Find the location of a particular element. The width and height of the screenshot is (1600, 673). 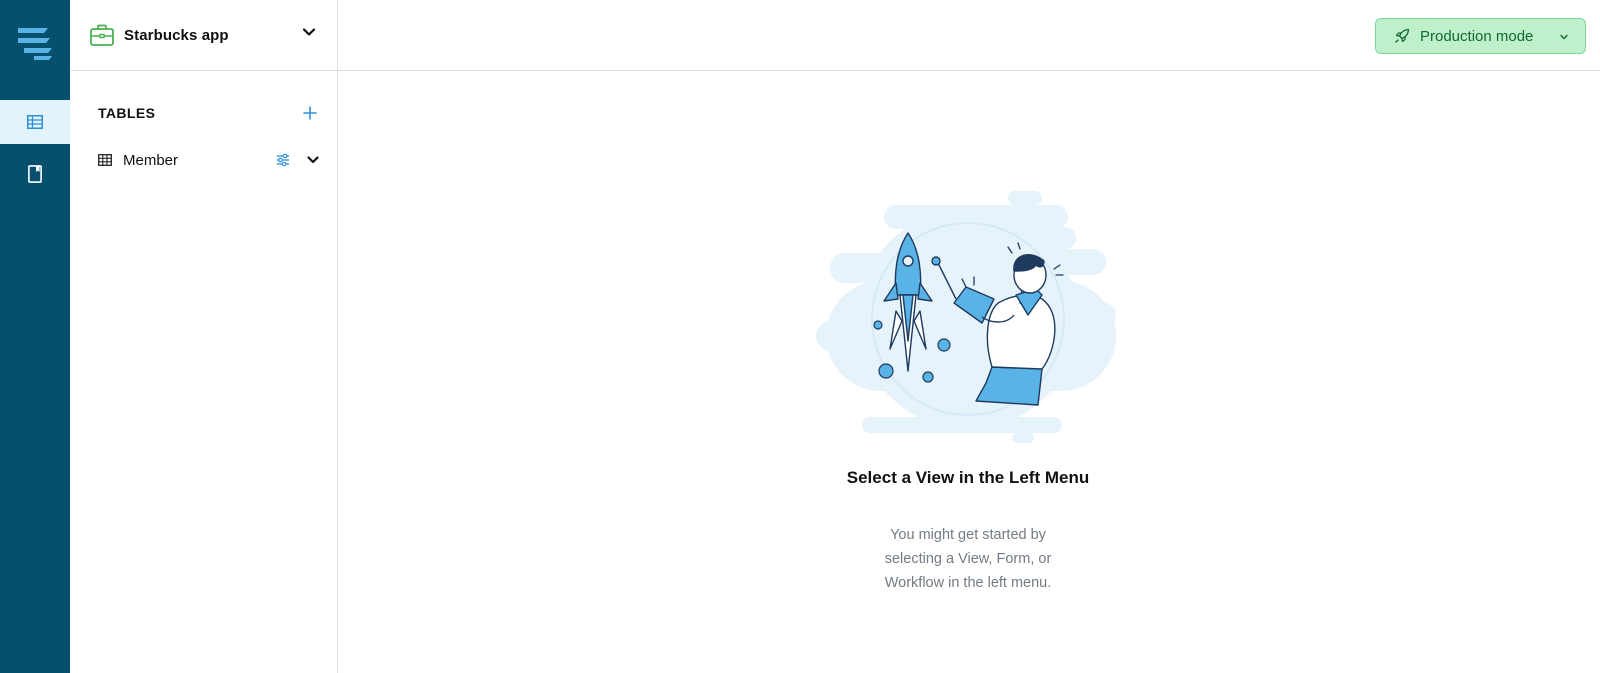

icon-rail is located at coordinates (35, 336).